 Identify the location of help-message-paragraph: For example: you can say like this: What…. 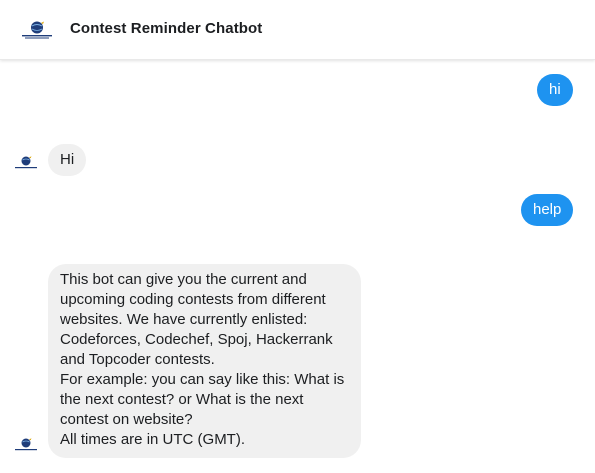
(202, 399).